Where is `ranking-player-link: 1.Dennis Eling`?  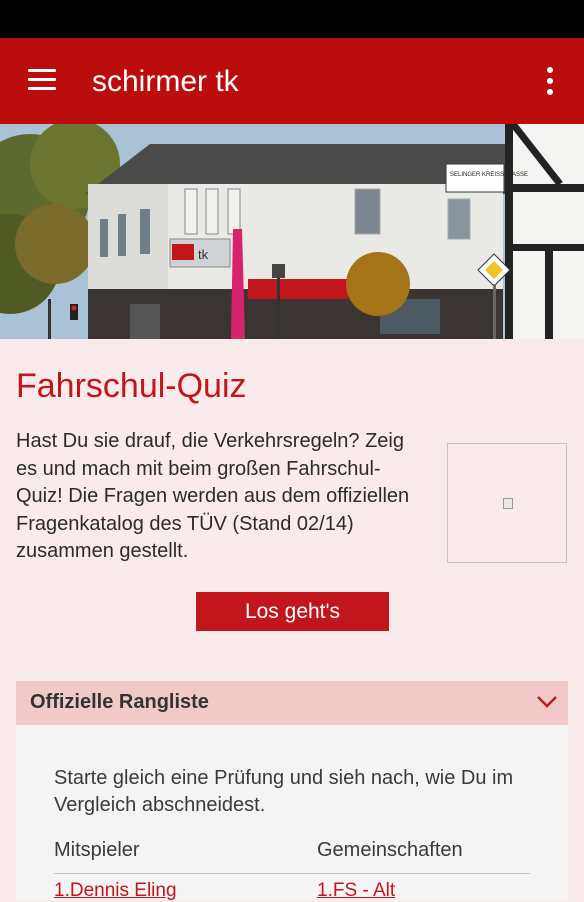
ranking-player-link: 1.Dennis Eling is located at coordinates (115, 891).